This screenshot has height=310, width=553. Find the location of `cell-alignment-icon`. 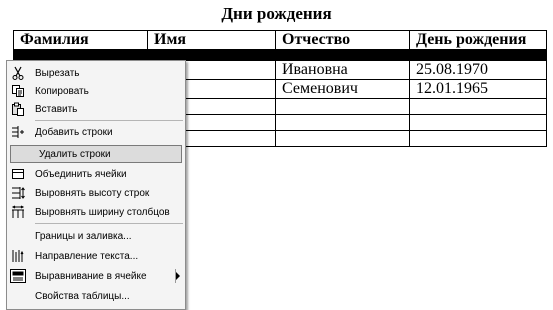

cell-alignment-icon is located at coordinates (18, 276).